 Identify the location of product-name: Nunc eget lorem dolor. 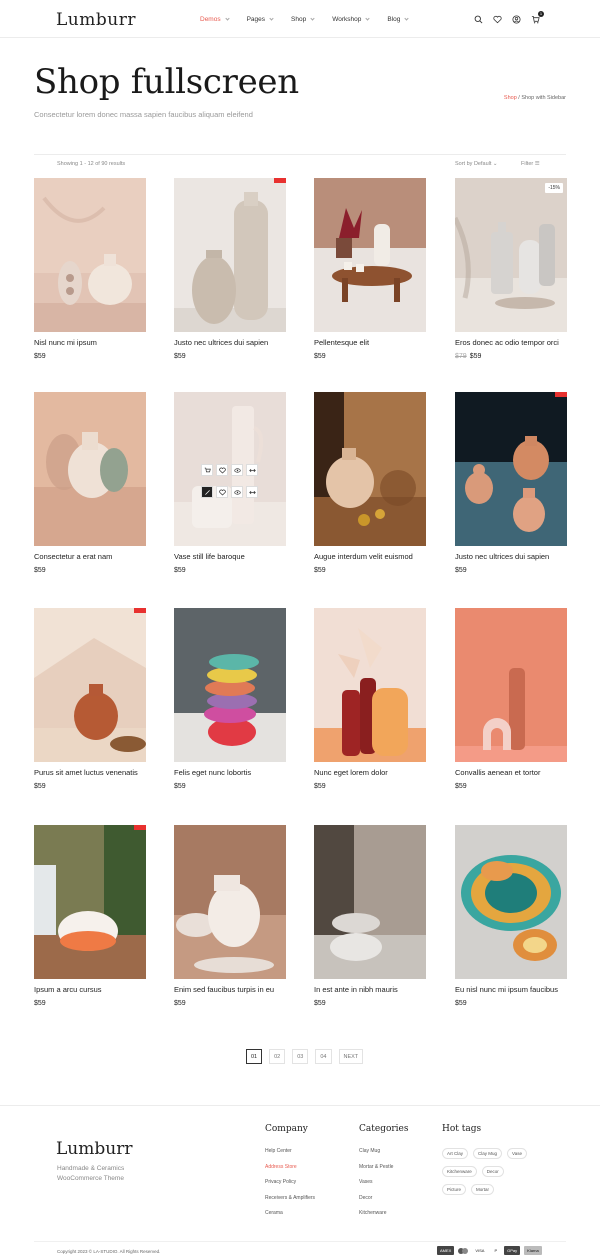
(370, 772).